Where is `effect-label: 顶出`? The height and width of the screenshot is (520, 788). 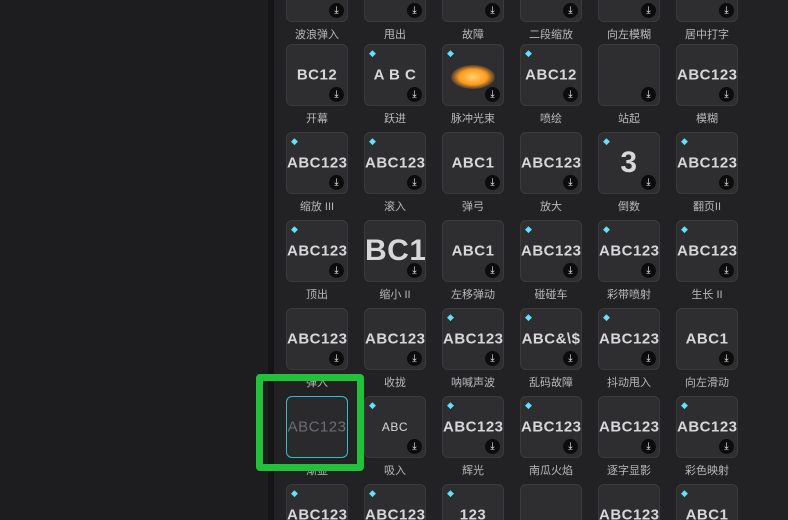 effect-label: 顶出 is located at coordinates (317, 295).